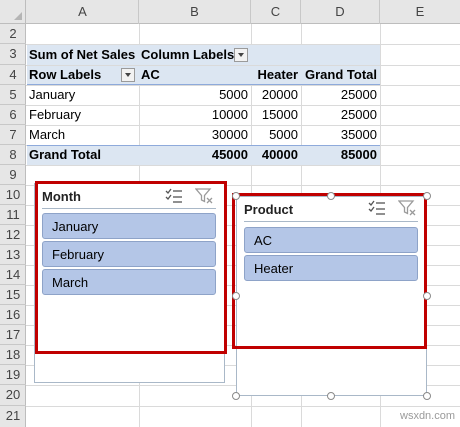 The image size is (460, 427). Describe the element at coordinates (75, 75) in the screenshot. I see `pivot-row-labels: Row Labels` at that location.